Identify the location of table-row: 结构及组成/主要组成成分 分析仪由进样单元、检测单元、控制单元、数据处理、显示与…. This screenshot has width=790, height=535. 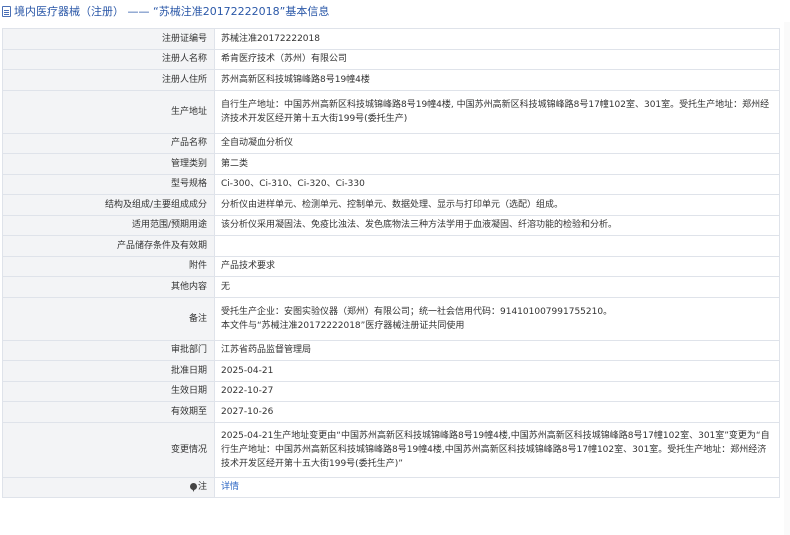
(391, 205).